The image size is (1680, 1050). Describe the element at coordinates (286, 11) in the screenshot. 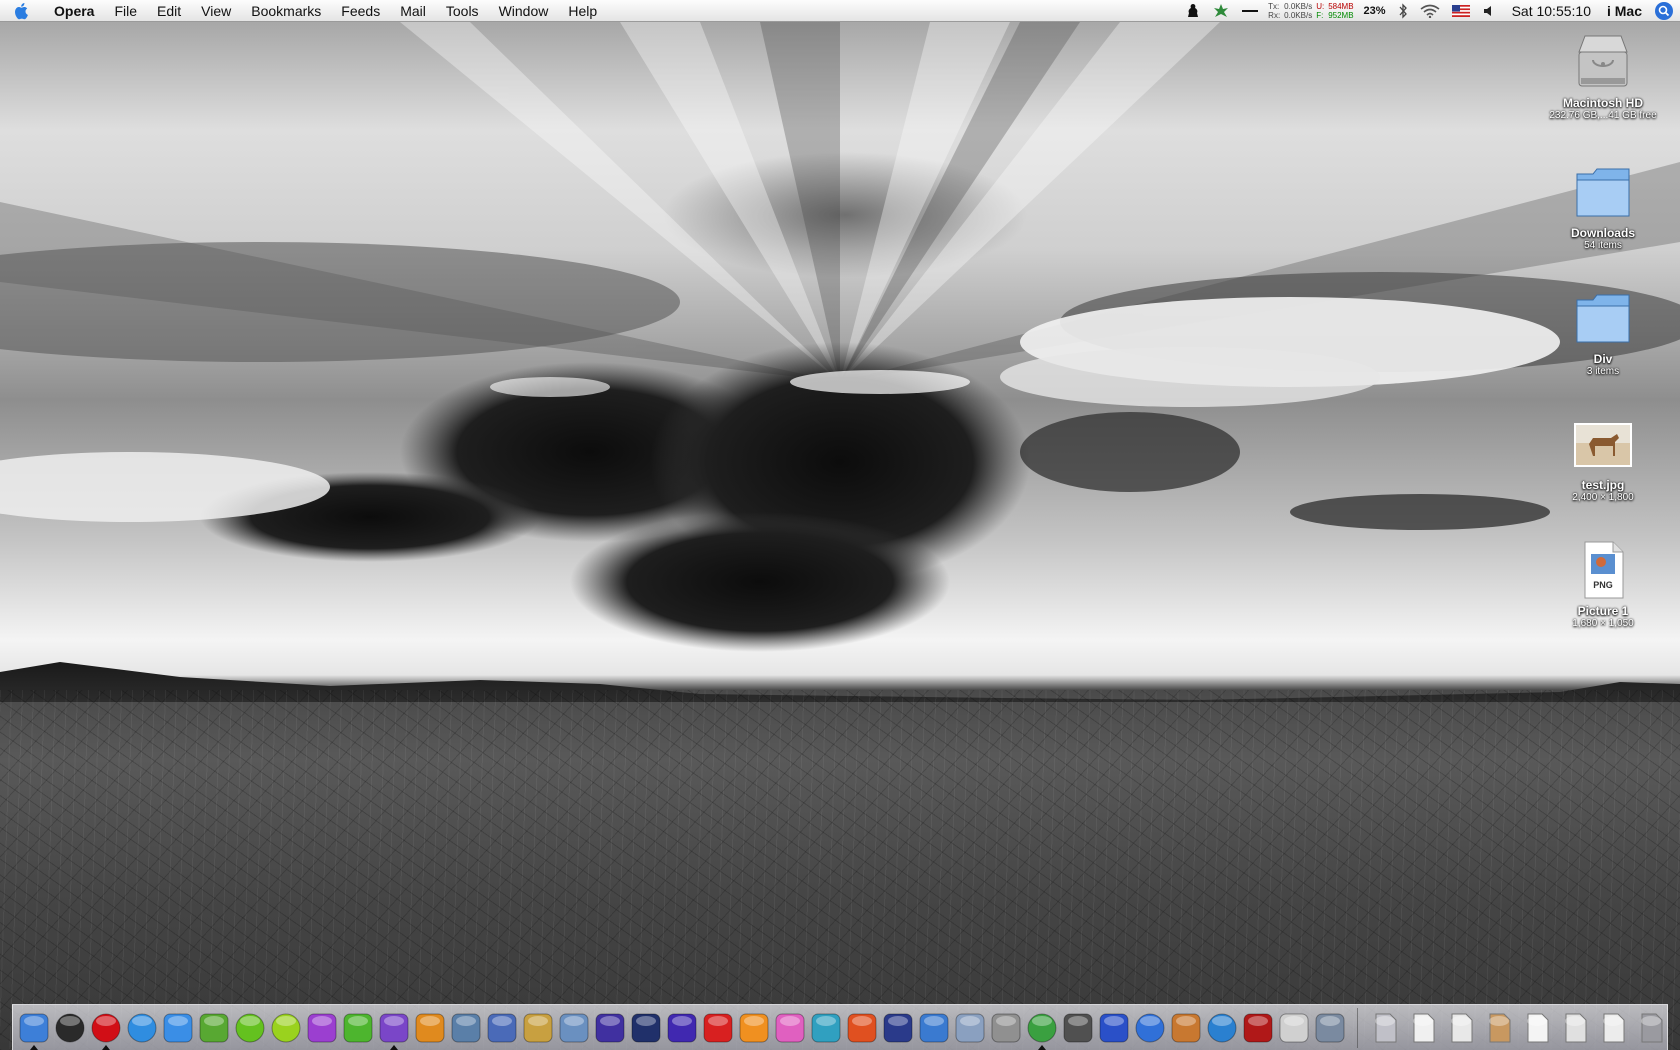

I see `menu-bookmarks: Bookmarks` at that location.